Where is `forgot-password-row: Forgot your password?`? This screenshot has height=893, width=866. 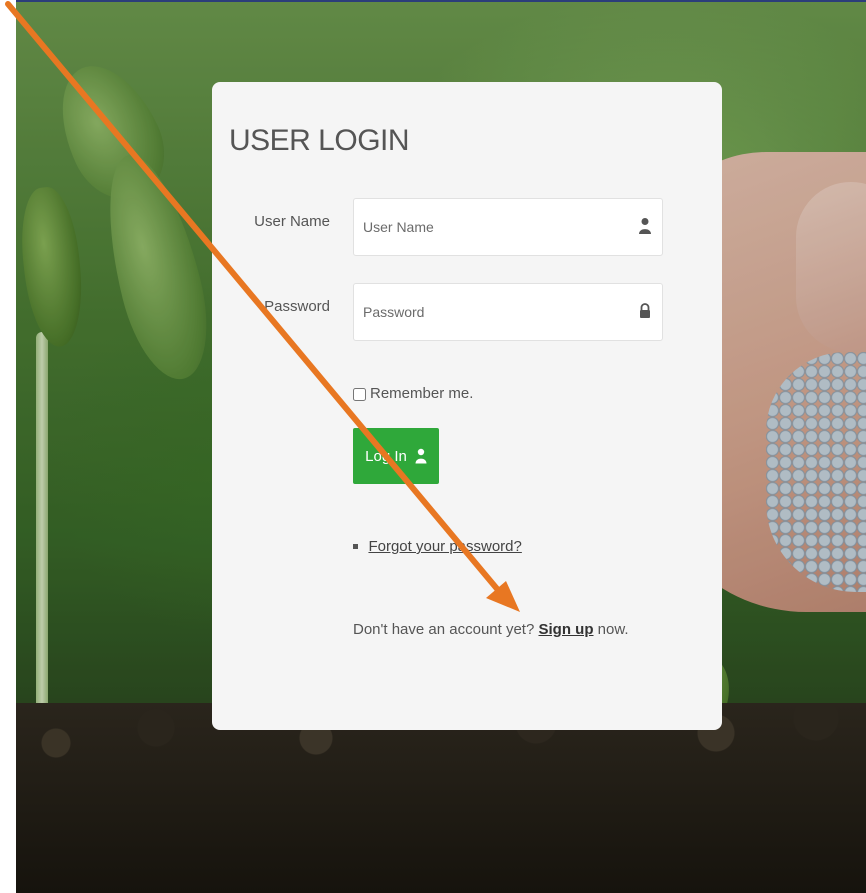
forgot-password-row: Forgot your password? is located at coordinates (437, 548).